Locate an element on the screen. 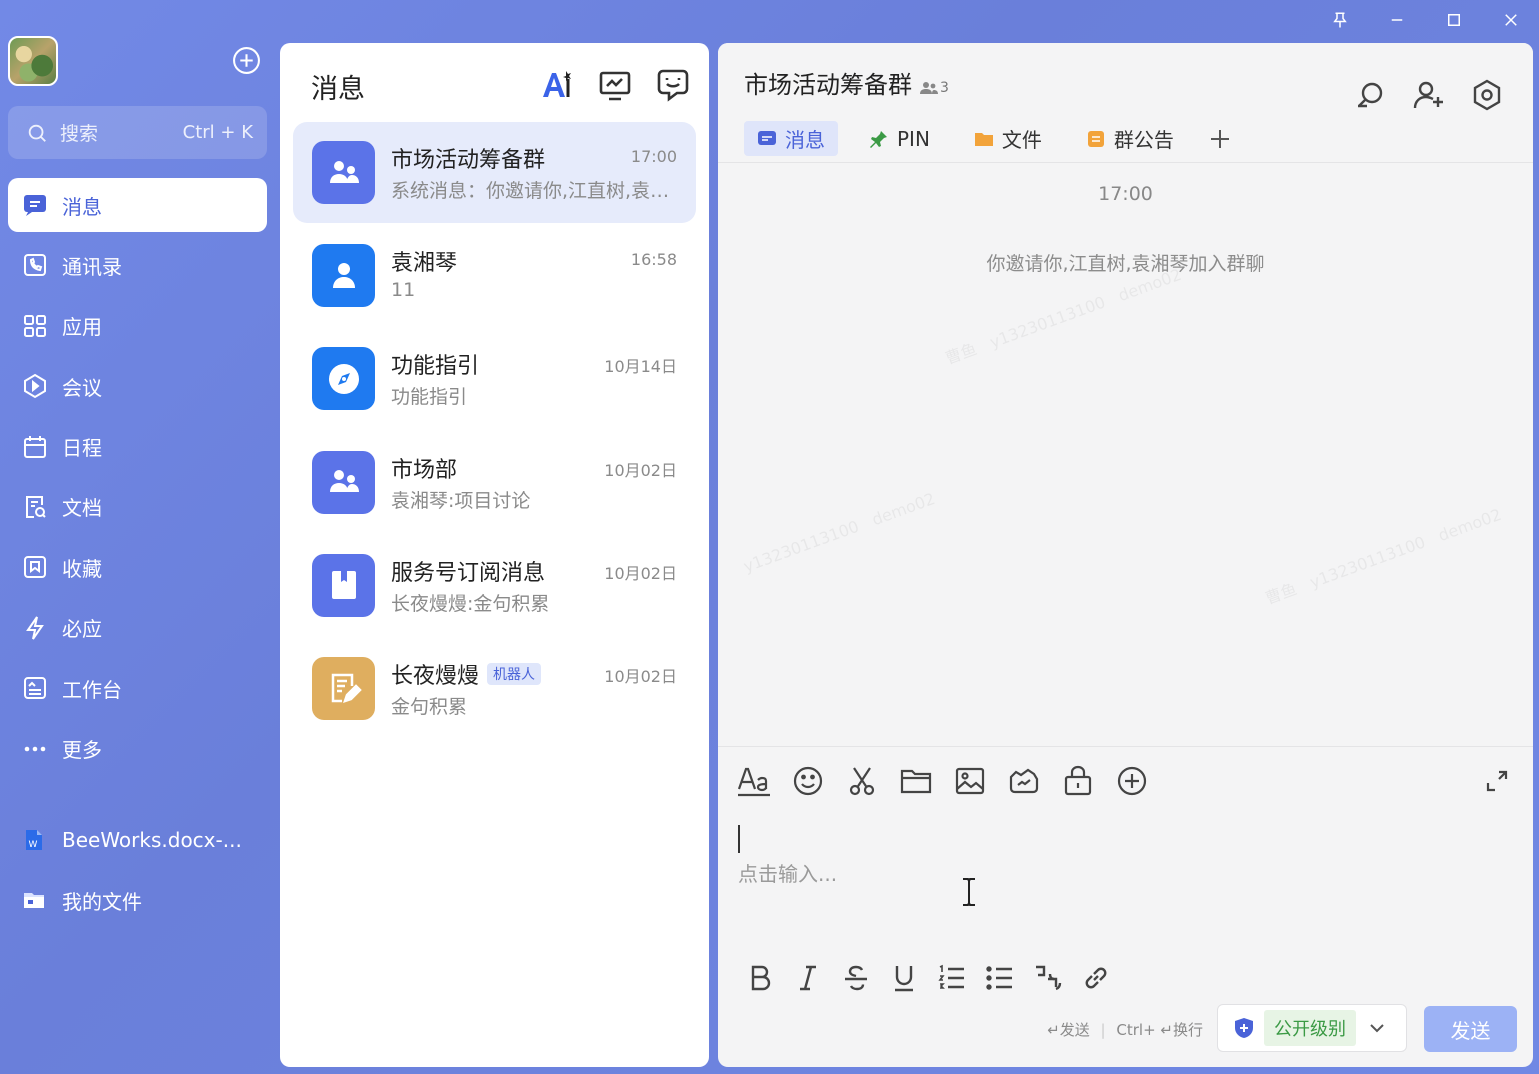 Image resolution: width=1539 pixels, height=1074 pixels. search-placeholder: 搜索 is located at coordinates (79, 134).